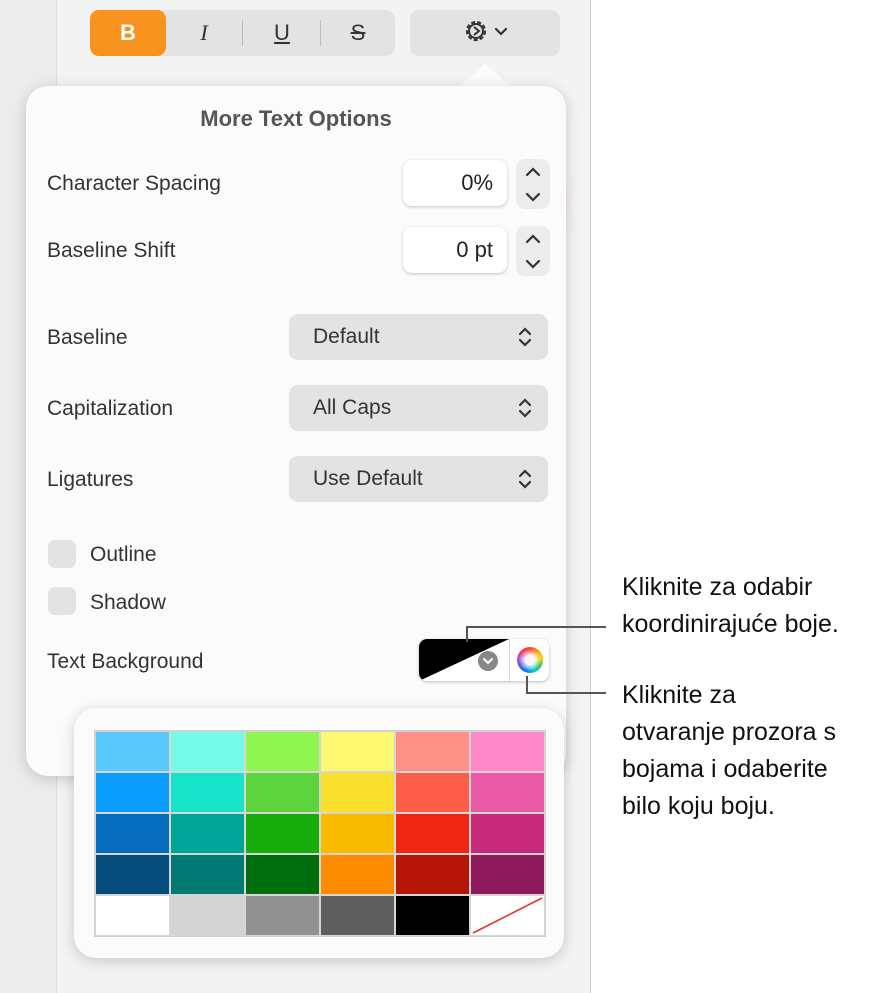  What do you see at coordinates (352, 407) in the screenshot?
I see `capitalization-value: All Caps` at bounding box center [352, 407].